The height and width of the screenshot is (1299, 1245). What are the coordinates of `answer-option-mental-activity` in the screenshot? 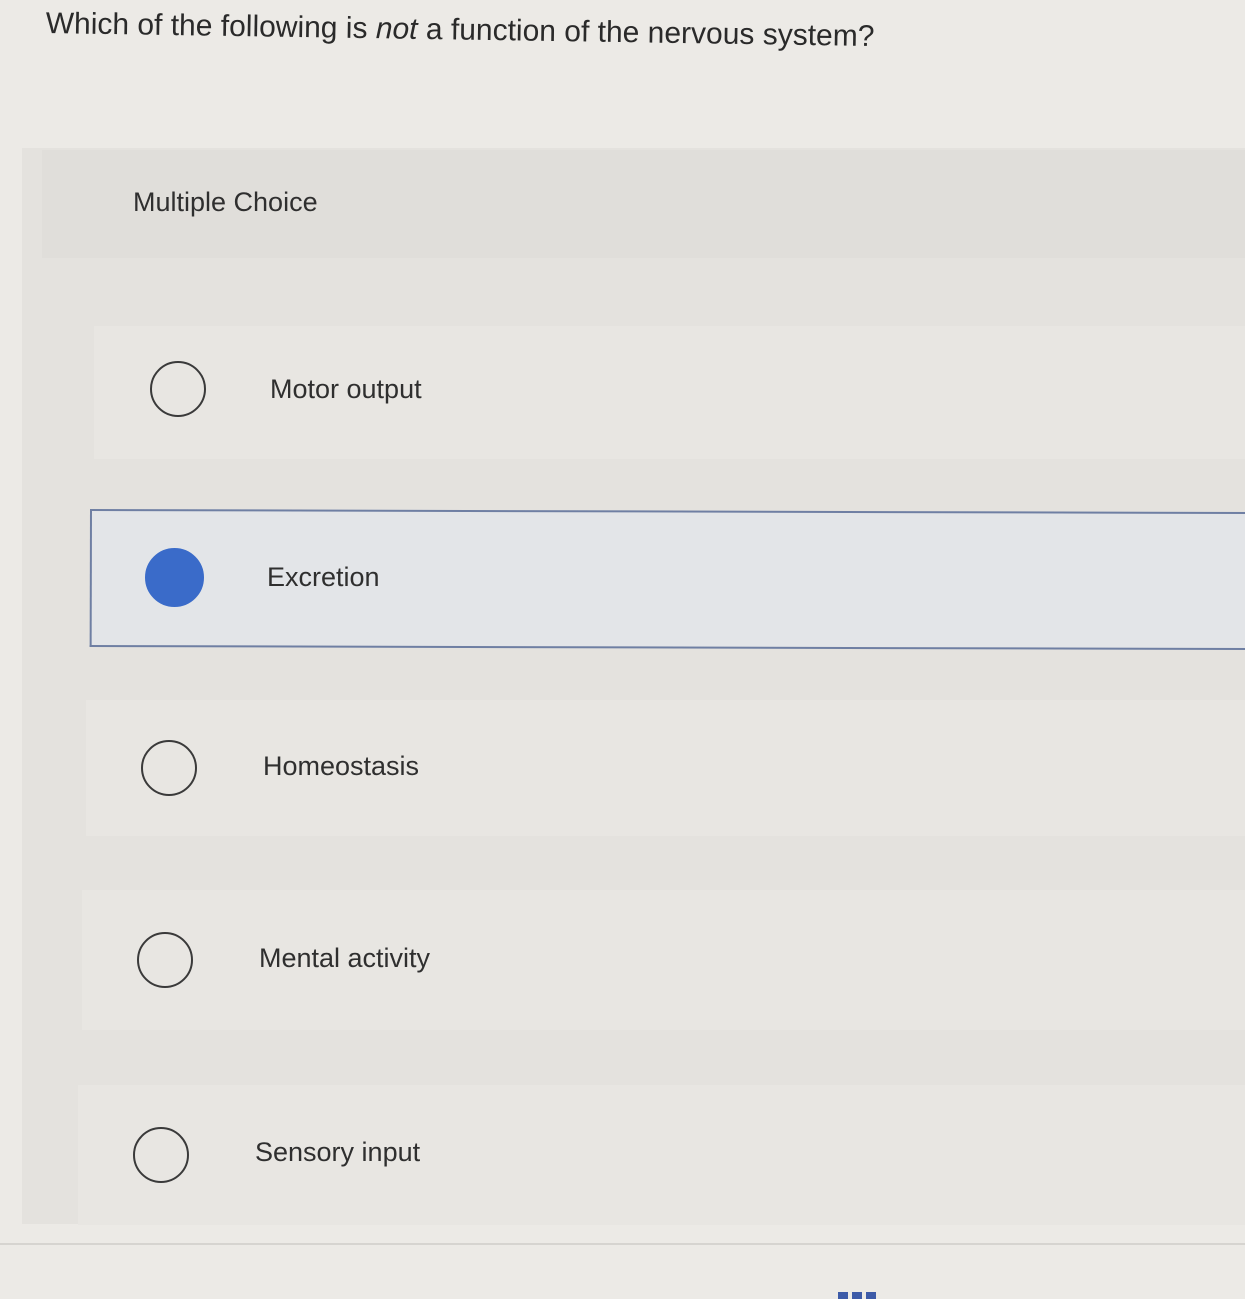 It's located at (663, 960).